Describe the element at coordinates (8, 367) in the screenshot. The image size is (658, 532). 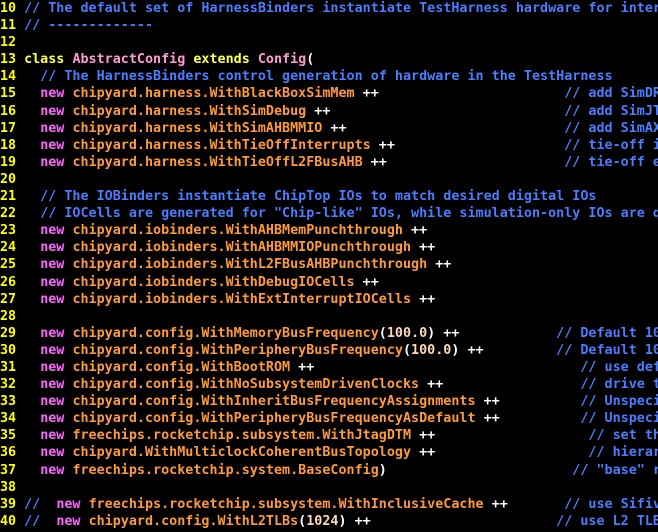
I see `line-number: 31` at that location.